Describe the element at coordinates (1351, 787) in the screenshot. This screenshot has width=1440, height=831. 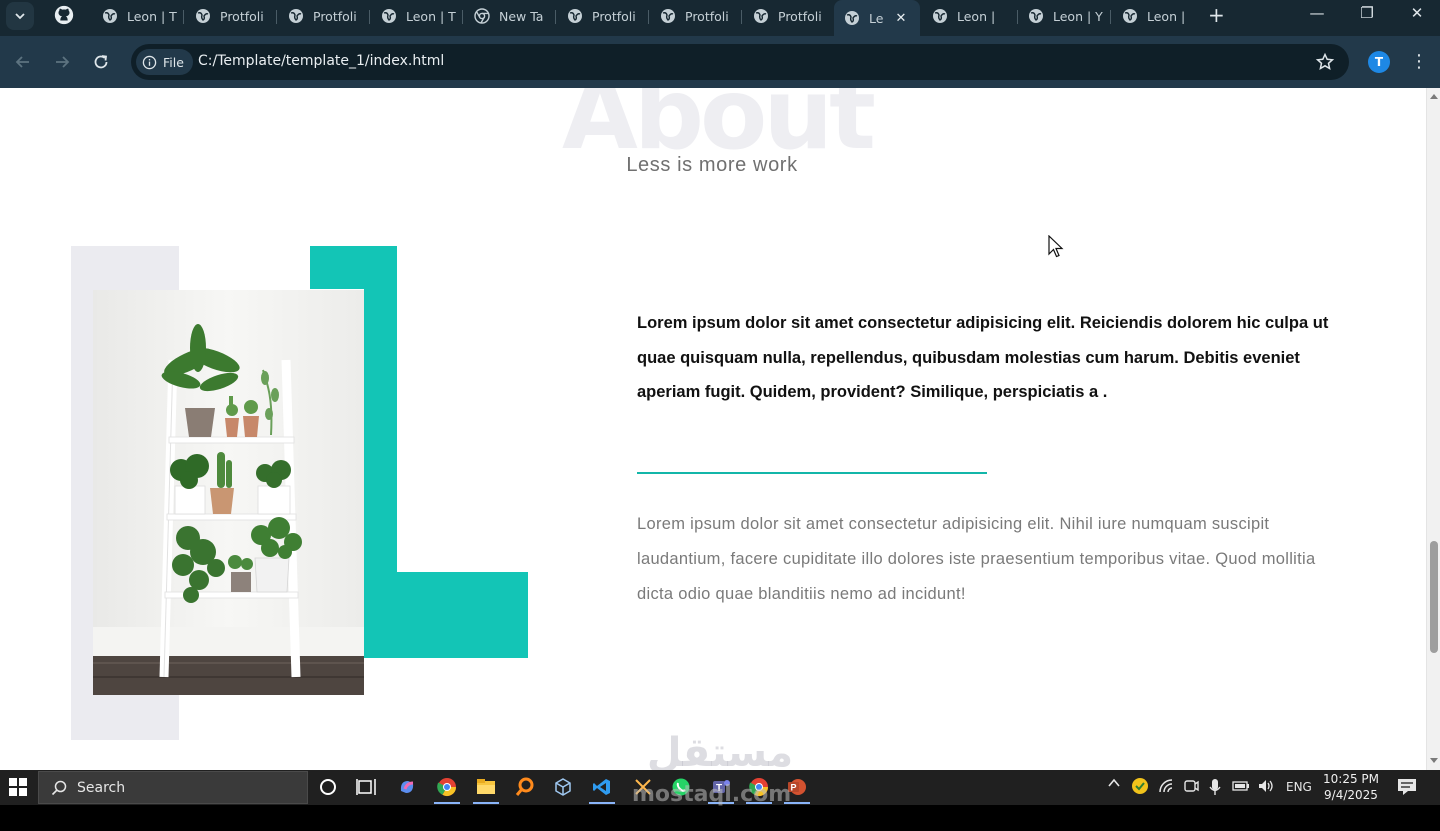
I see `taskbar-clock: 10:25 PM 9/4/2025` at that location.